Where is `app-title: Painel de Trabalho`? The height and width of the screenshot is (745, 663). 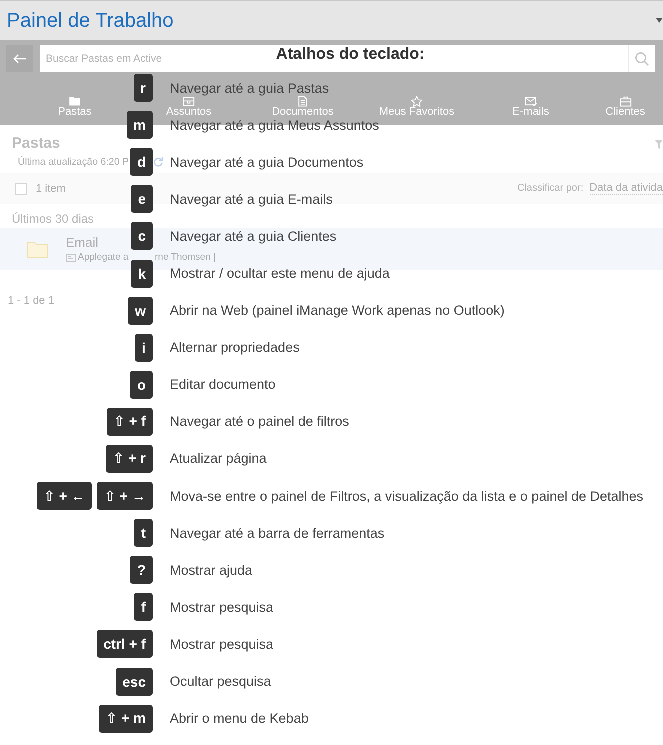
app-title: Painel de Trabalho is located at coordinates (90, 20).